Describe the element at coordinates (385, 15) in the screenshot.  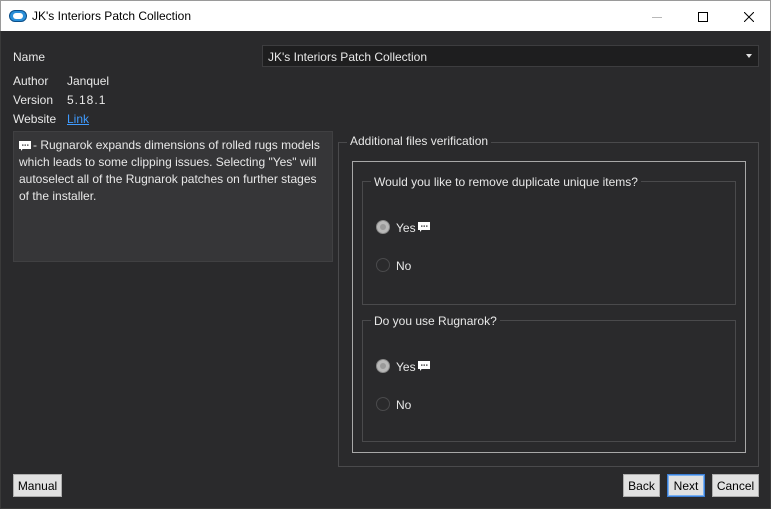
I see `title-bar: JK's Interiors Patch Collection` at that location.